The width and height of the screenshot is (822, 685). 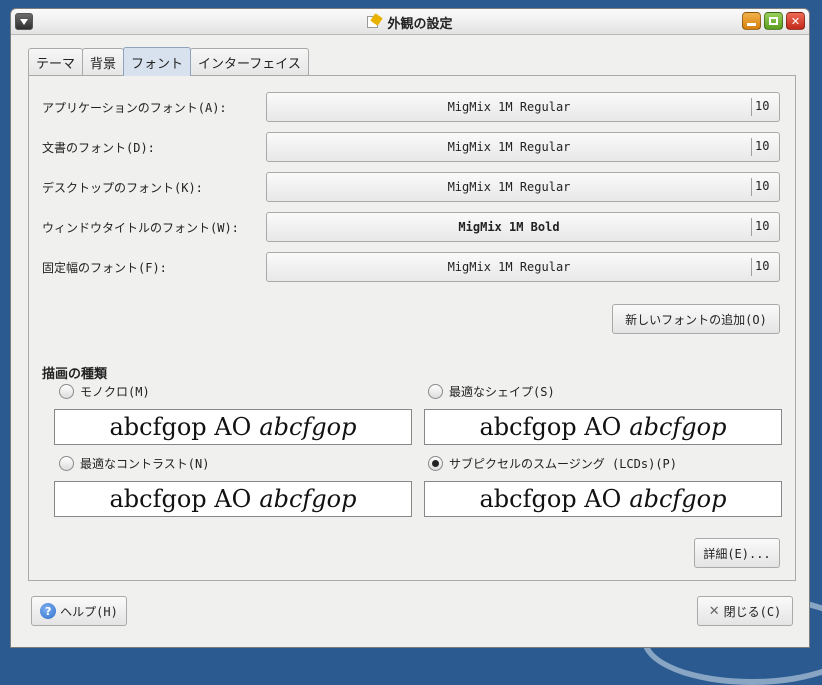 I want to click on radio-button-selected, so click(x=435, y=463).